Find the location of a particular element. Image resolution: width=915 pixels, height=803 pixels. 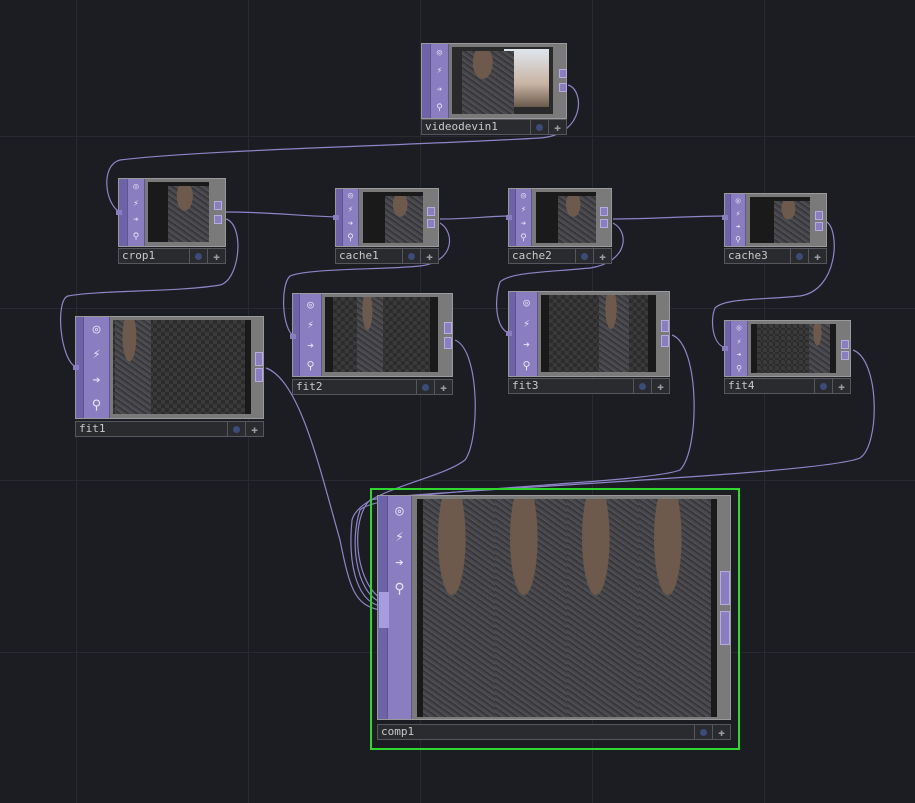

node-name: cache3 is located at coordinates (757, 256).